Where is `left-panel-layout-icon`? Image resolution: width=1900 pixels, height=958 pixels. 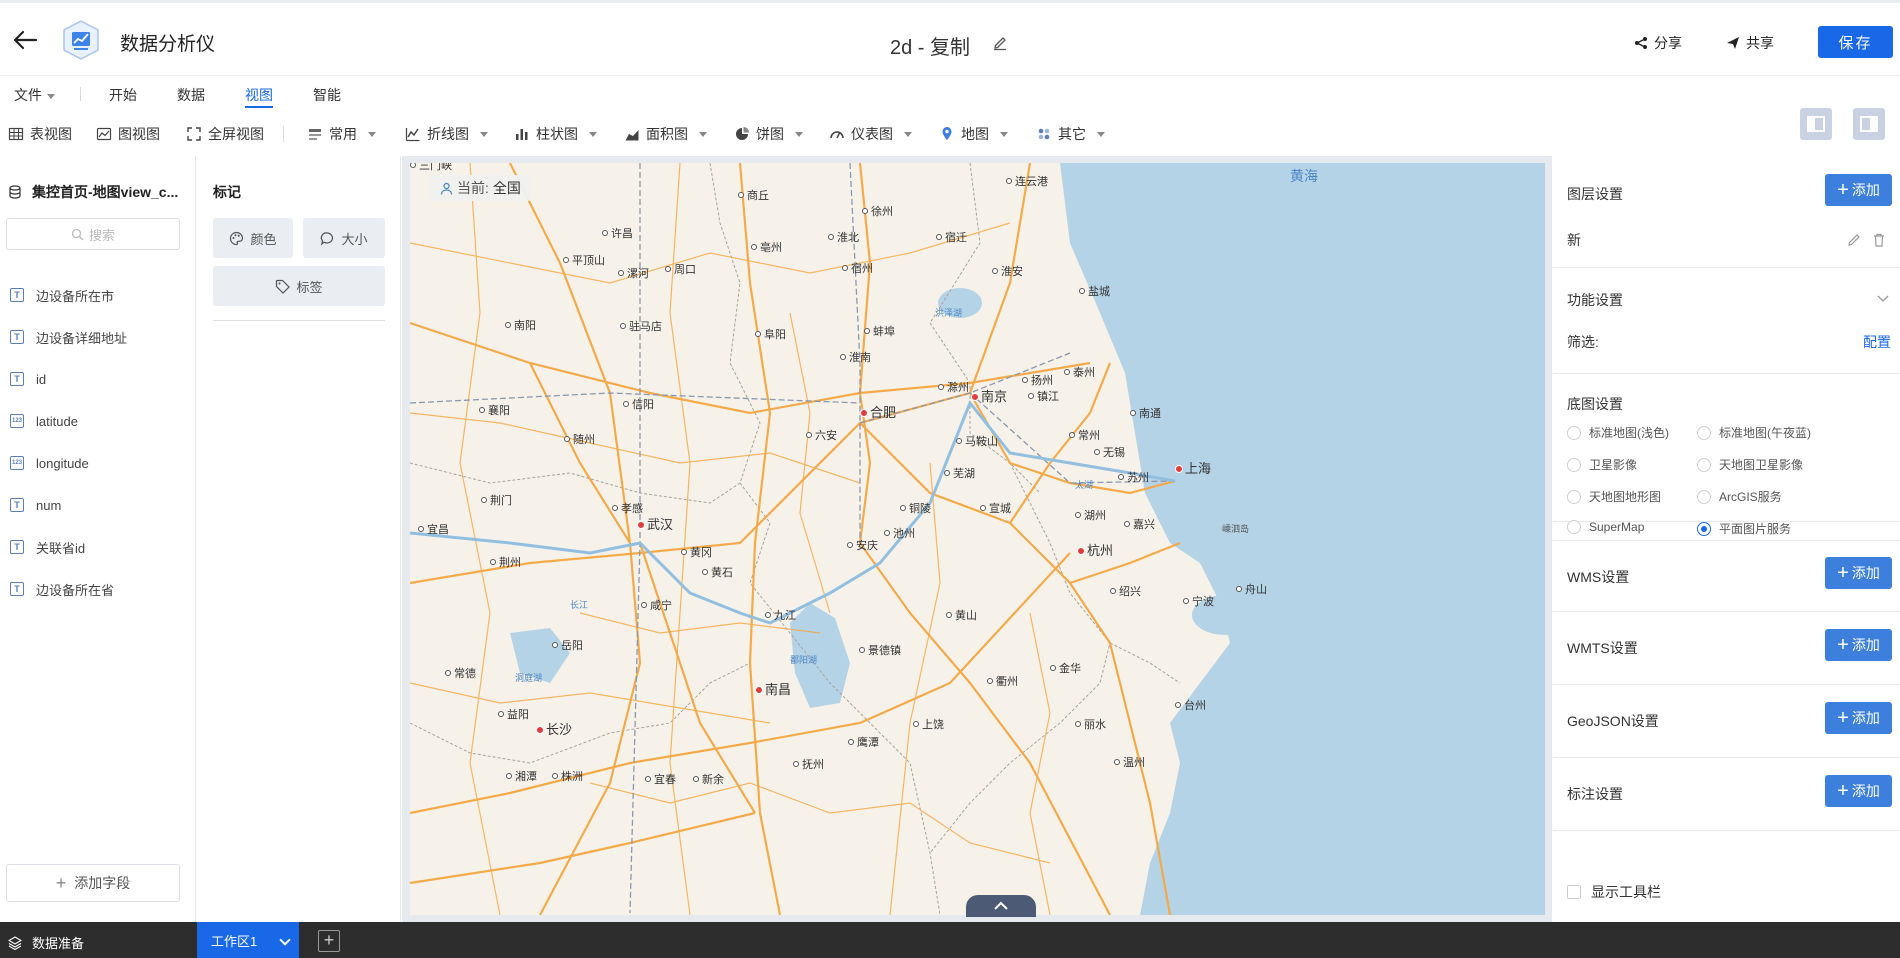
left-panel-layout-icon is located at coordinates (1816, 124).